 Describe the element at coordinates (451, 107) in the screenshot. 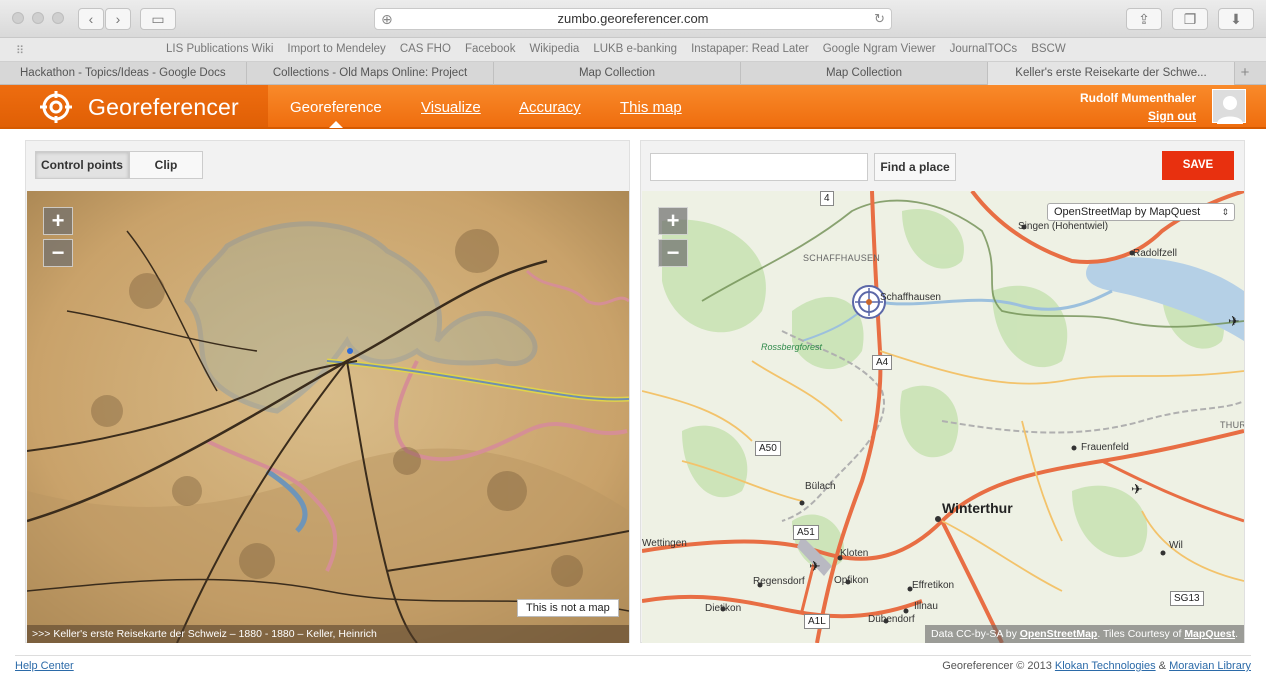

I see `nav-visualize: Visualize` at that location.